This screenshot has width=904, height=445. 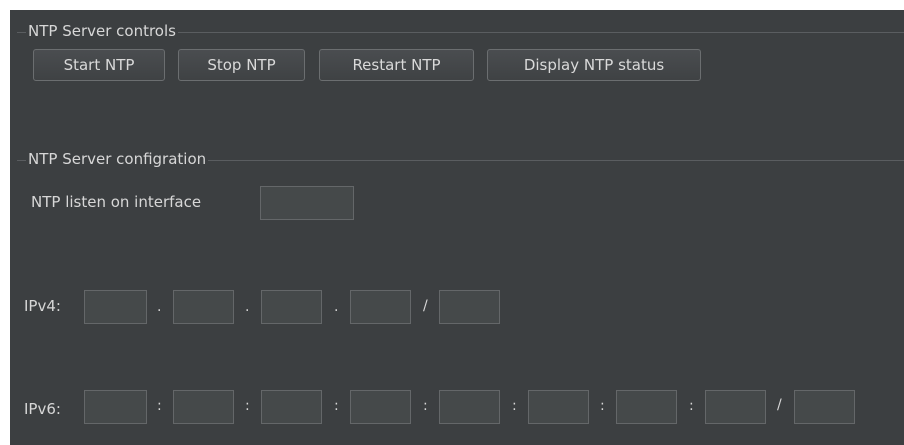 What do you see at coordinates (291, 407) in the screenshot?
I see `ipv6-group-3-field` at bounding box center [291, 407].